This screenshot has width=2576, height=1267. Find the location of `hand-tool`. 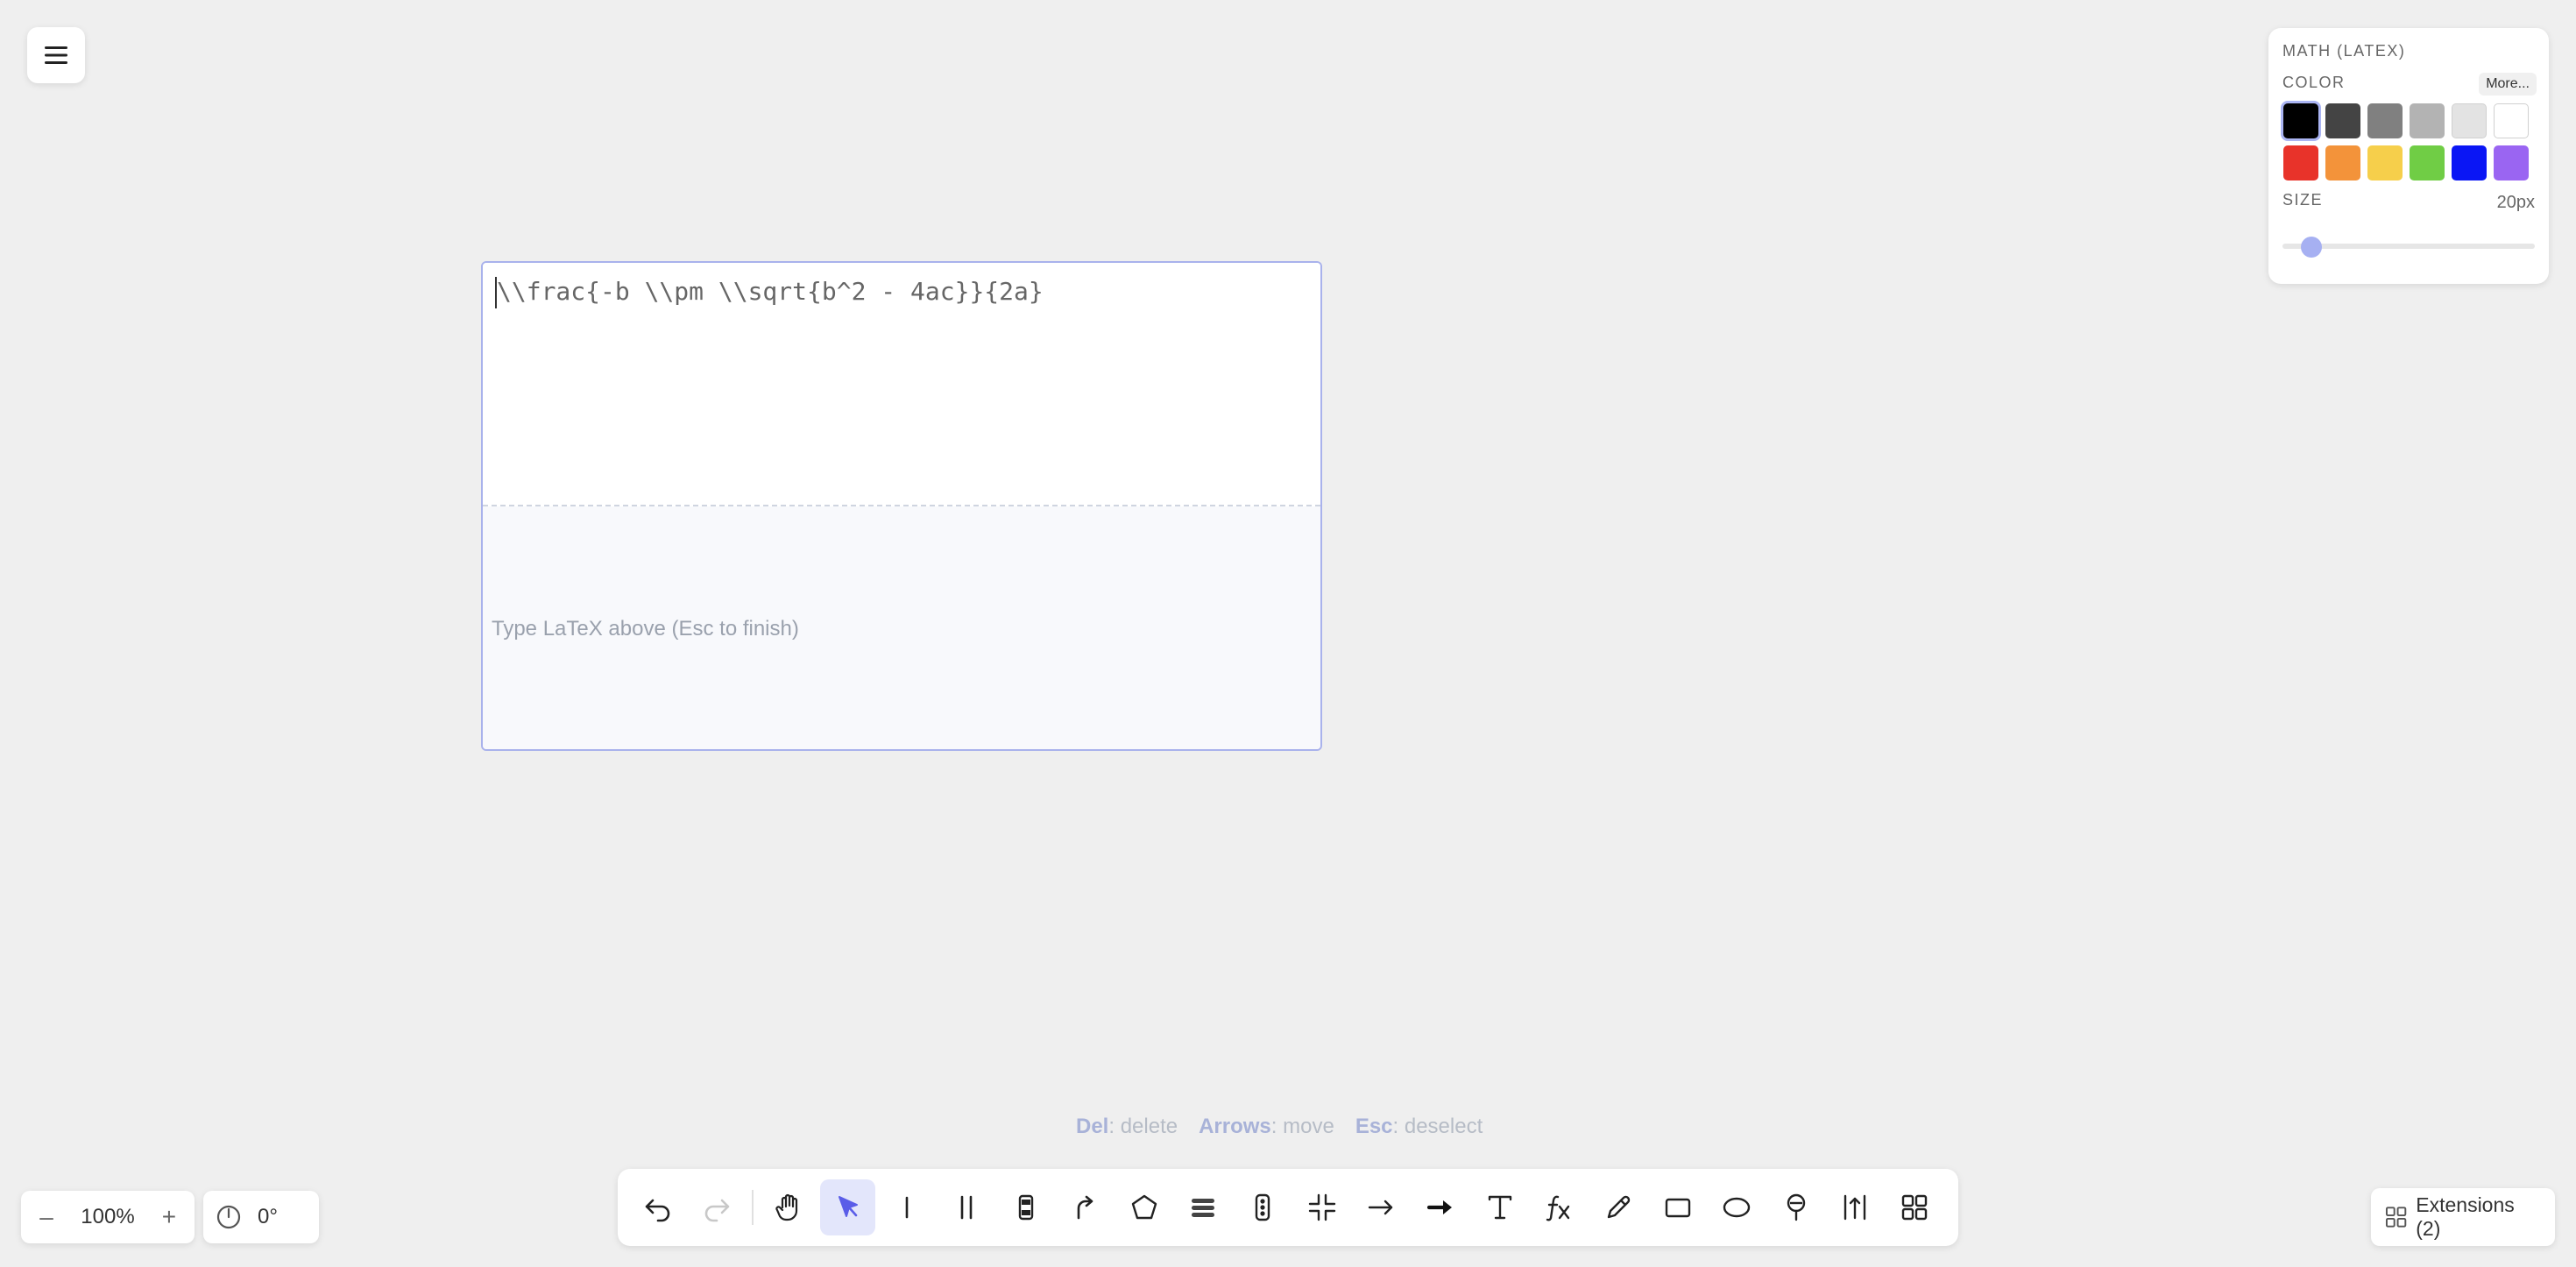

hand-tool is located at coordinates (788, 1207).